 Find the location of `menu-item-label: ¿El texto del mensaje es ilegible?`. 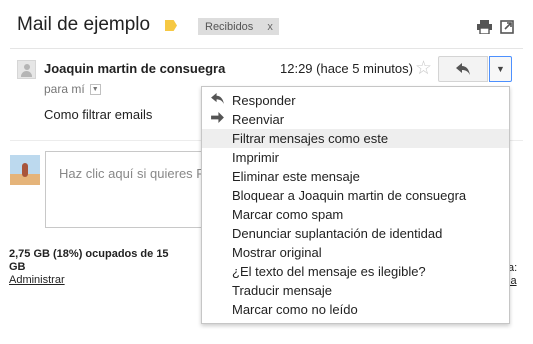

menu-item-label: ¿El texto del mensaje es ilegible? is located at coordinates (329, 271).